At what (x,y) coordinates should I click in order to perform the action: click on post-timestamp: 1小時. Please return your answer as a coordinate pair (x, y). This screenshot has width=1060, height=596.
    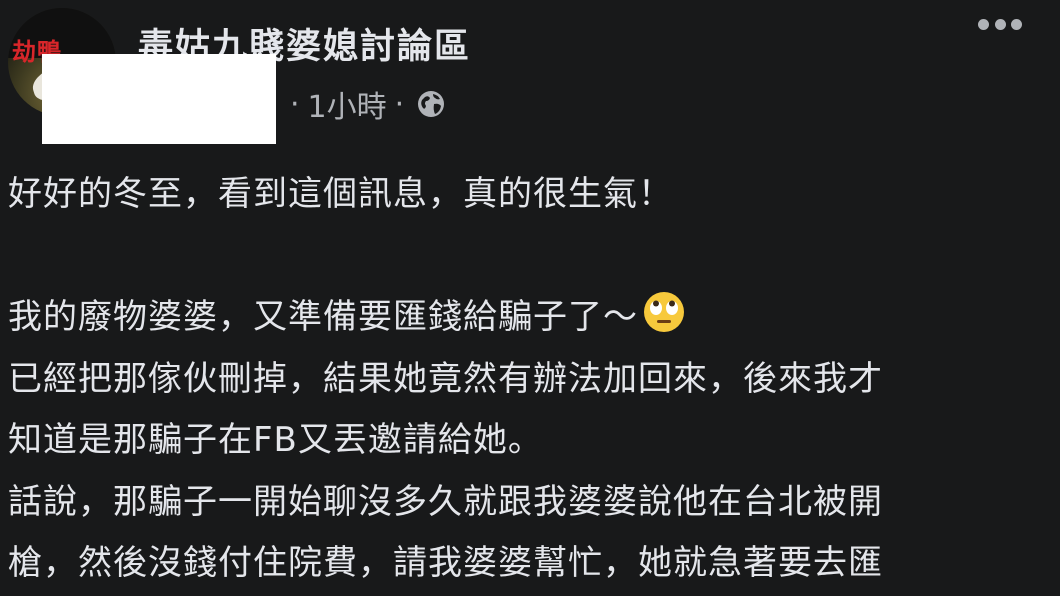
    Looking at the image, I should click on (347, 104).